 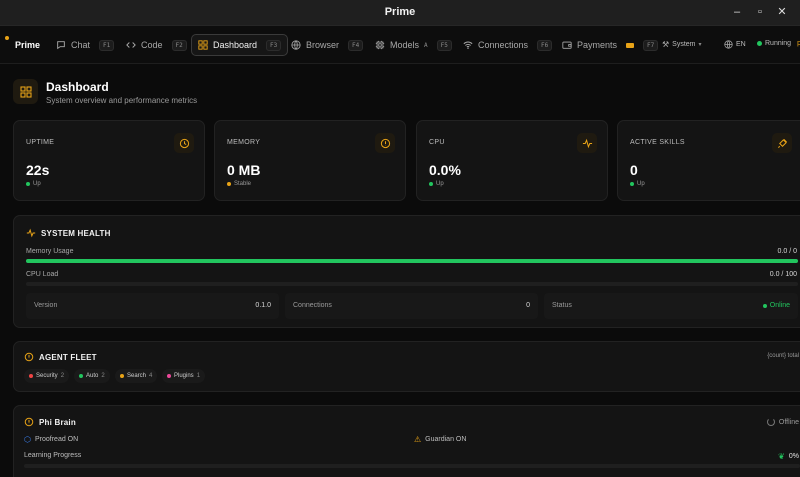 What do you see at coordinates (783, 356) in the screenshot?
I see `fleet-total: {count} total` at bounding box center [783, 356].